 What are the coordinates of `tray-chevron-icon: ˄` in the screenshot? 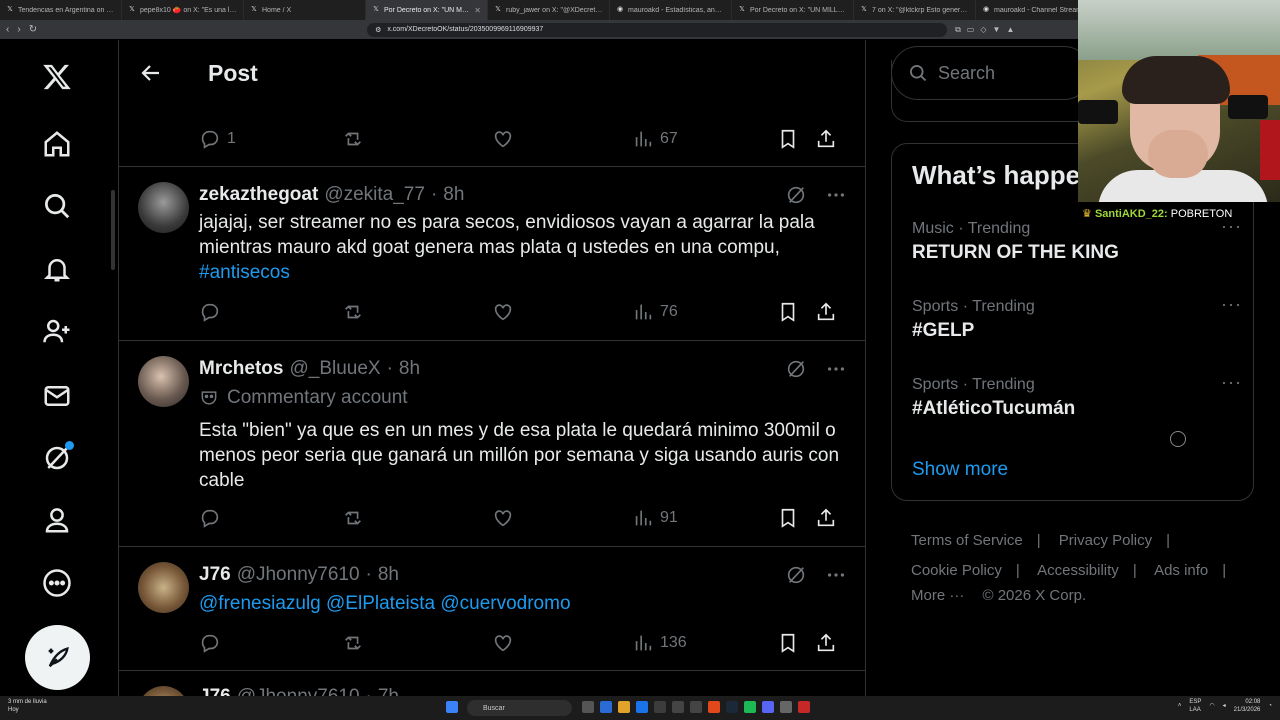 It's located at (1180, 706).